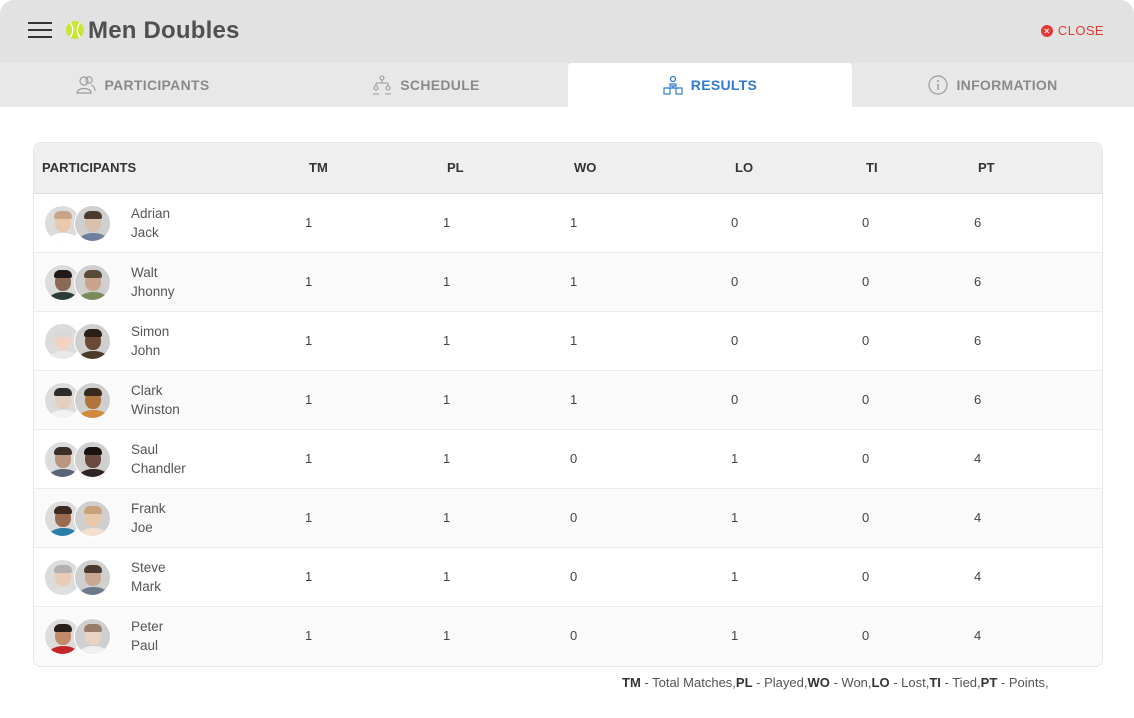 The image size is (1134, 718). Describe the element at coordinates (142, 85) in the screenshot. I see `tab-participants: PARTICIPANTS` at that location.